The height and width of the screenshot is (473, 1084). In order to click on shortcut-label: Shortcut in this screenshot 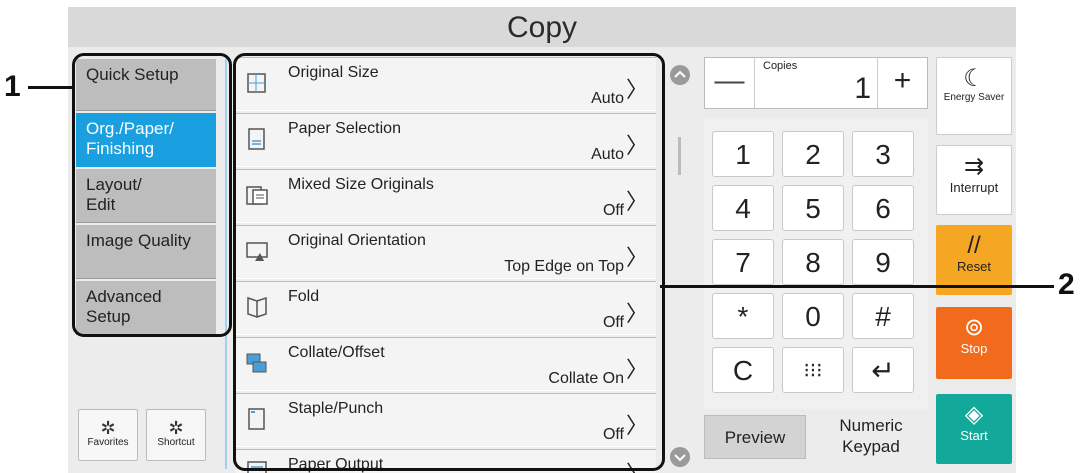, I will do `click(176, 442)`.